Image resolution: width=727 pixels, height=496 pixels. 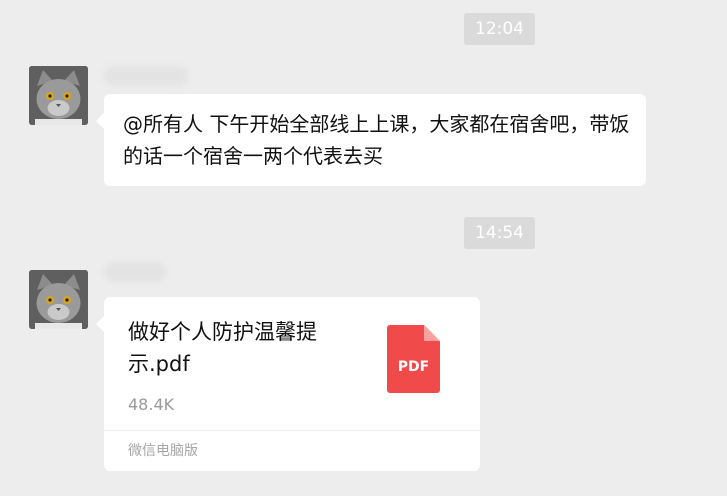 What do you see at coordinates (499, 29) in the screenshot?
I see `timestamp: 12:04` at bounding box center [499, 29].